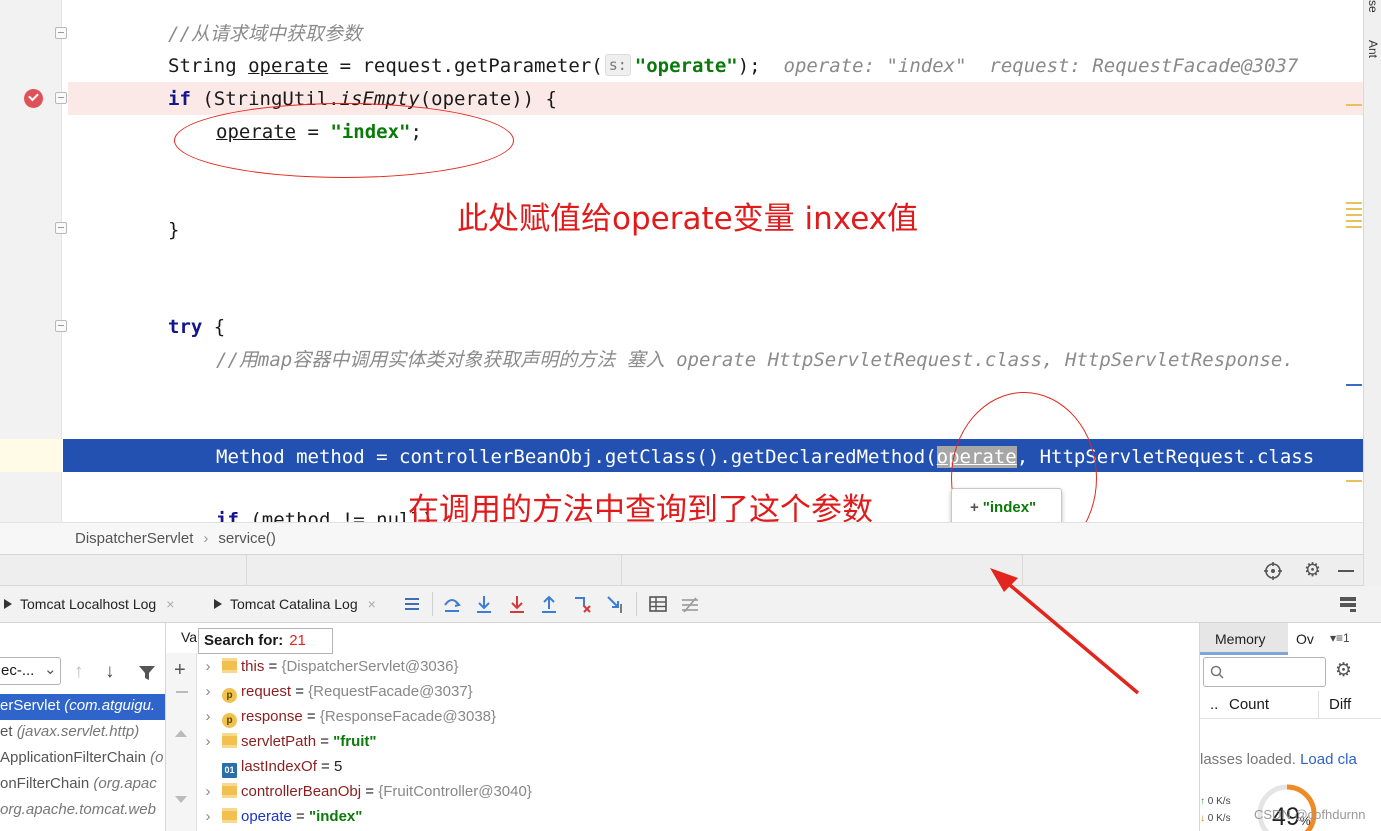 This screenshot has height=831, width=1381. Describe the element at coordinates (295, 604) in the screenshot. I see `tab-tomcat-catalina-log: Tomcat Catalina Log ×` at that location.